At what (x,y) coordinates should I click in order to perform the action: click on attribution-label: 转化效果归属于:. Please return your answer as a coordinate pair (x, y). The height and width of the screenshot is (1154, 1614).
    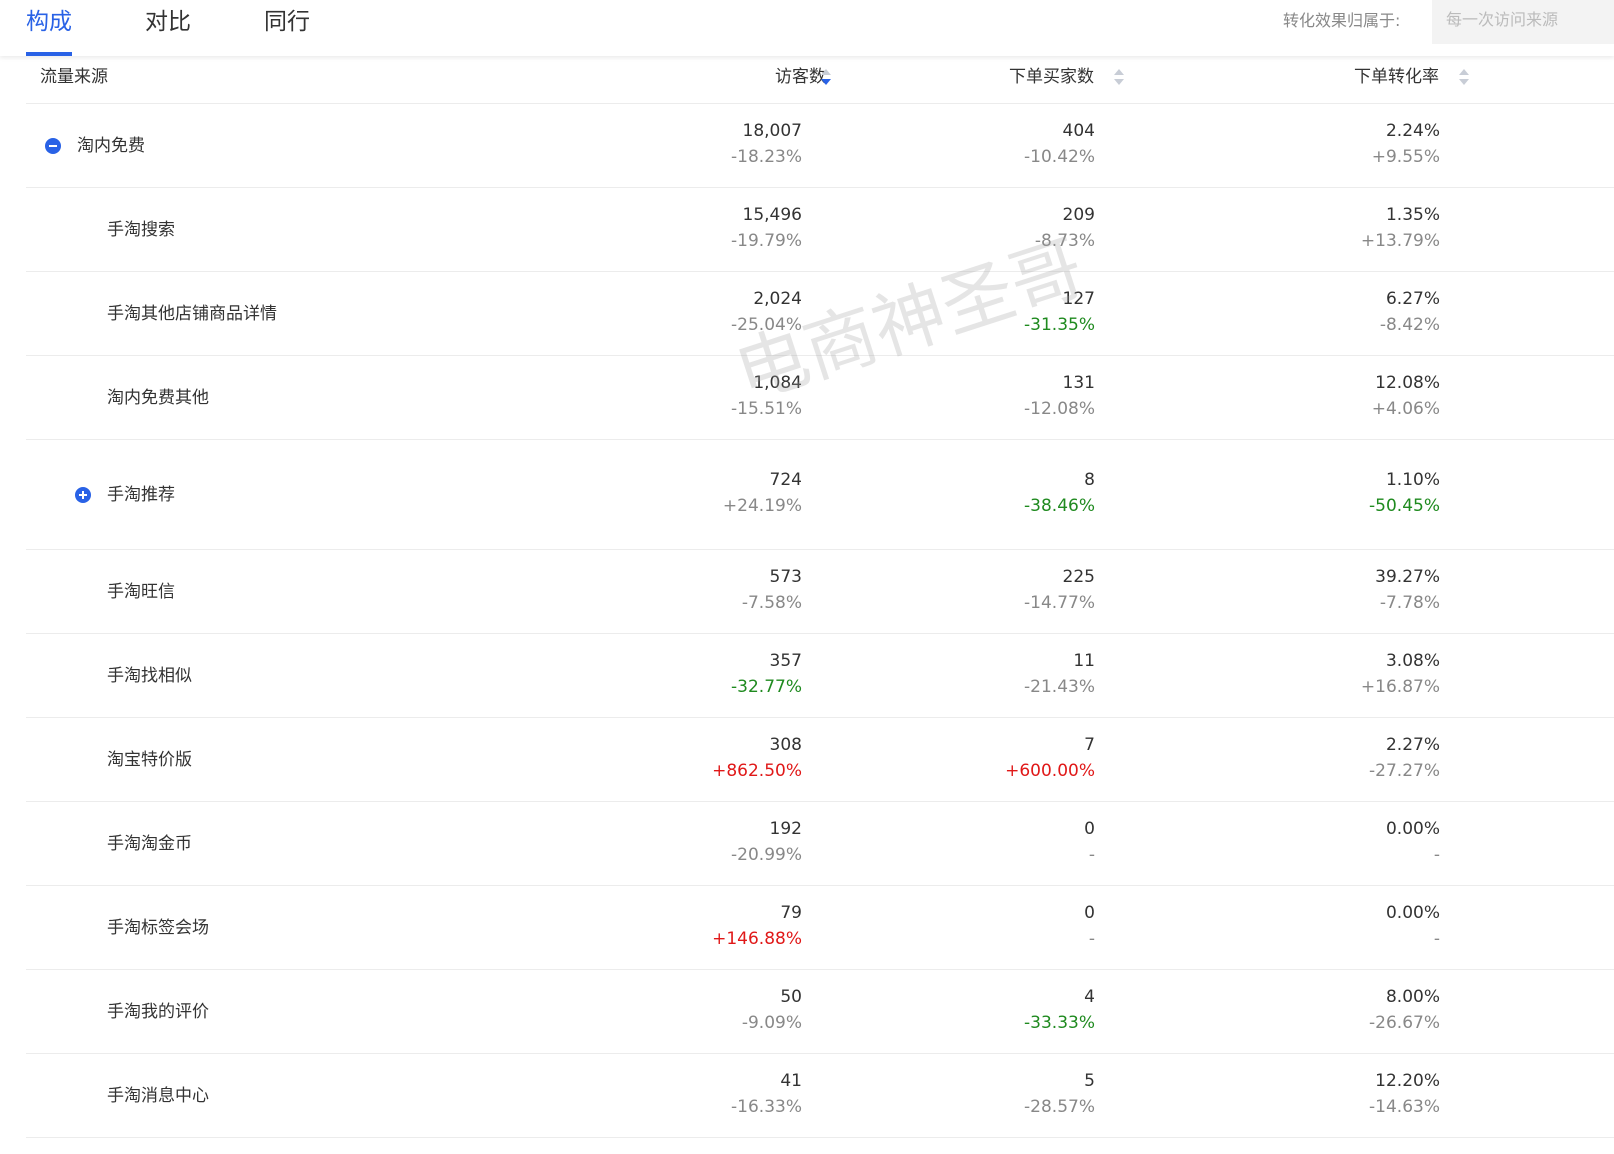
    Looking at the image, I should click on (1342, 20).